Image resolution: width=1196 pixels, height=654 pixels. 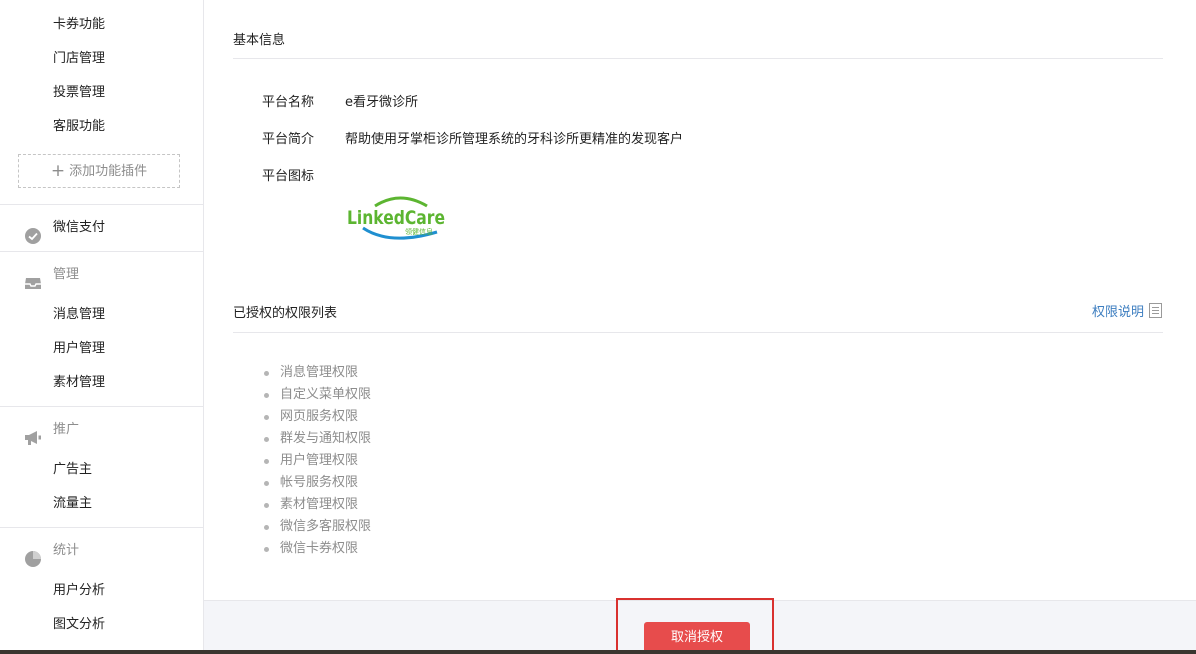 I want to click on sidebar-item-advertiser: 广告主, so click(x=101, y=470).